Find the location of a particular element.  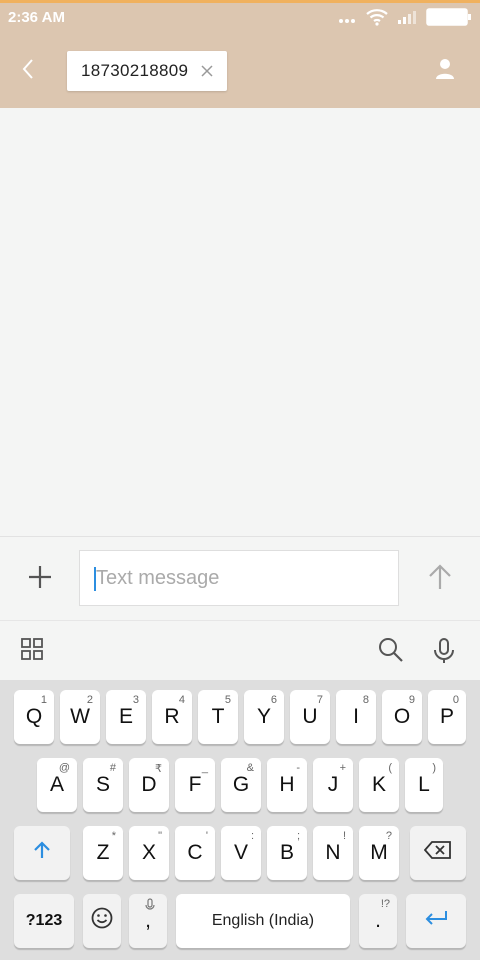

keyboard-toolbar is located at coordinates (240, 650).